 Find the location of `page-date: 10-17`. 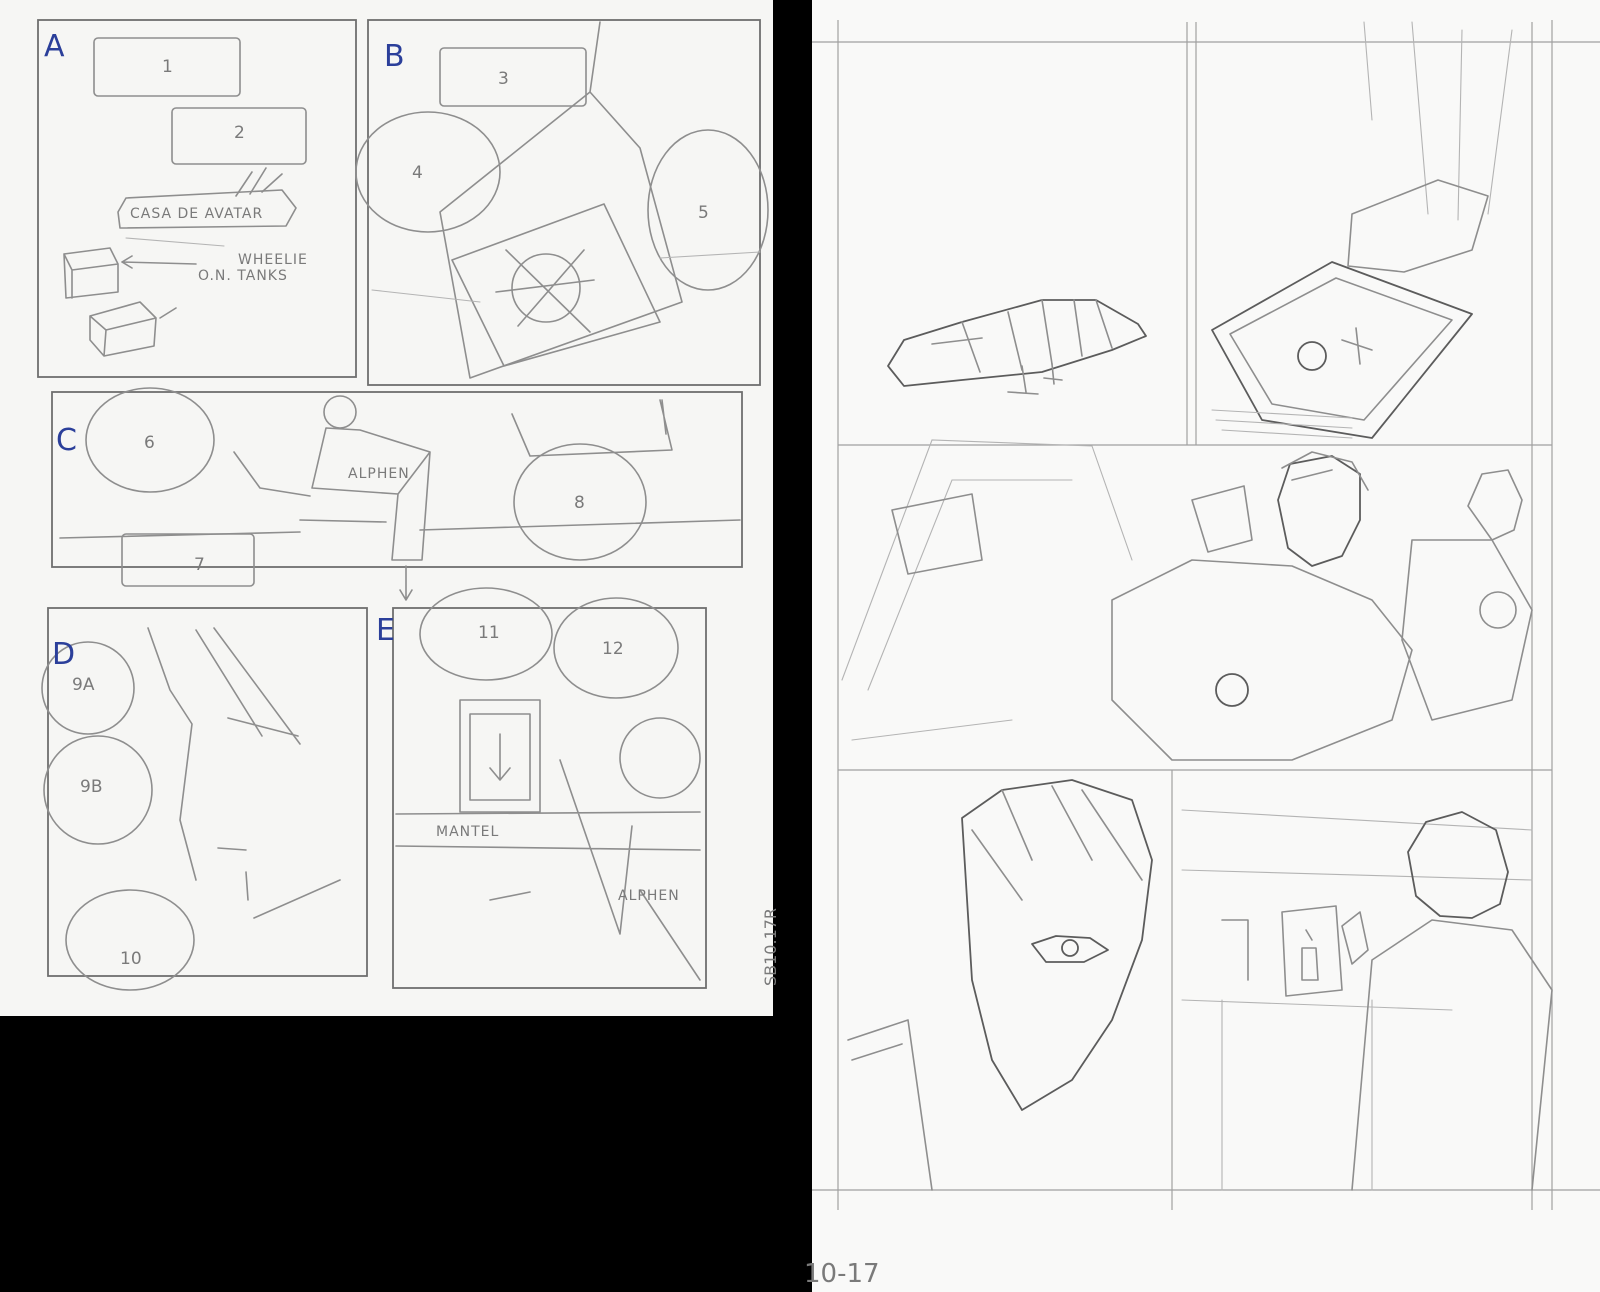

page-date: 10-17 is located at coordinates (842, 1274).